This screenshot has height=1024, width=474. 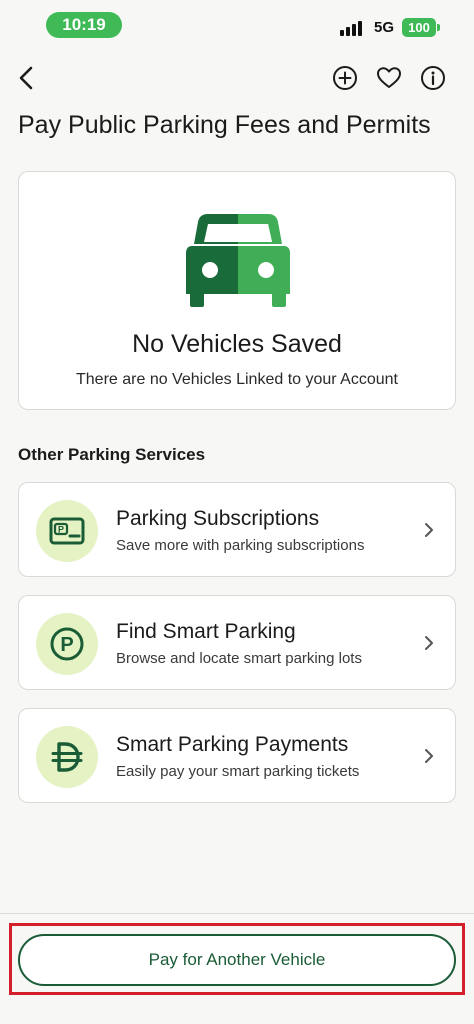 What do you see at coordinates (237, 22) in the screenshot?
I see `status-bar: 10:19 5G 100` at bounding box center [237, 22].